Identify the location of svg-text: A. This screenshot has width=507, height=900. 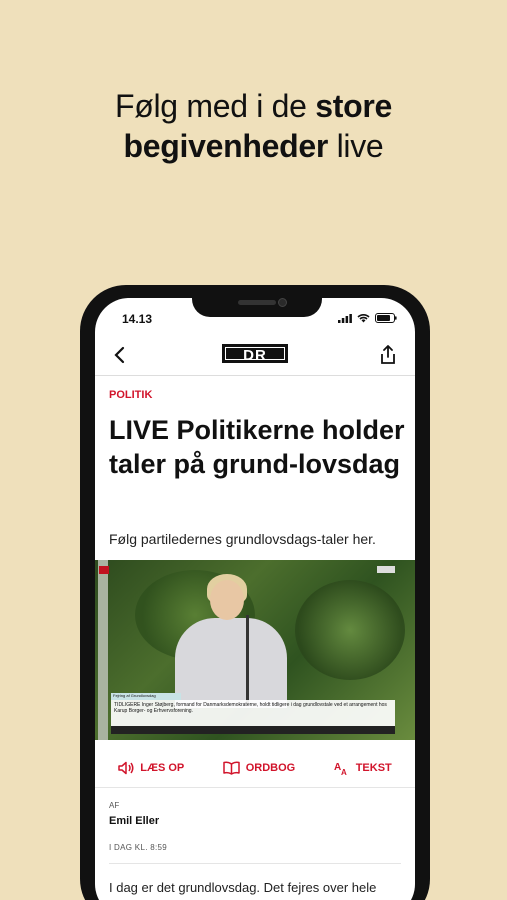
(344, 771).